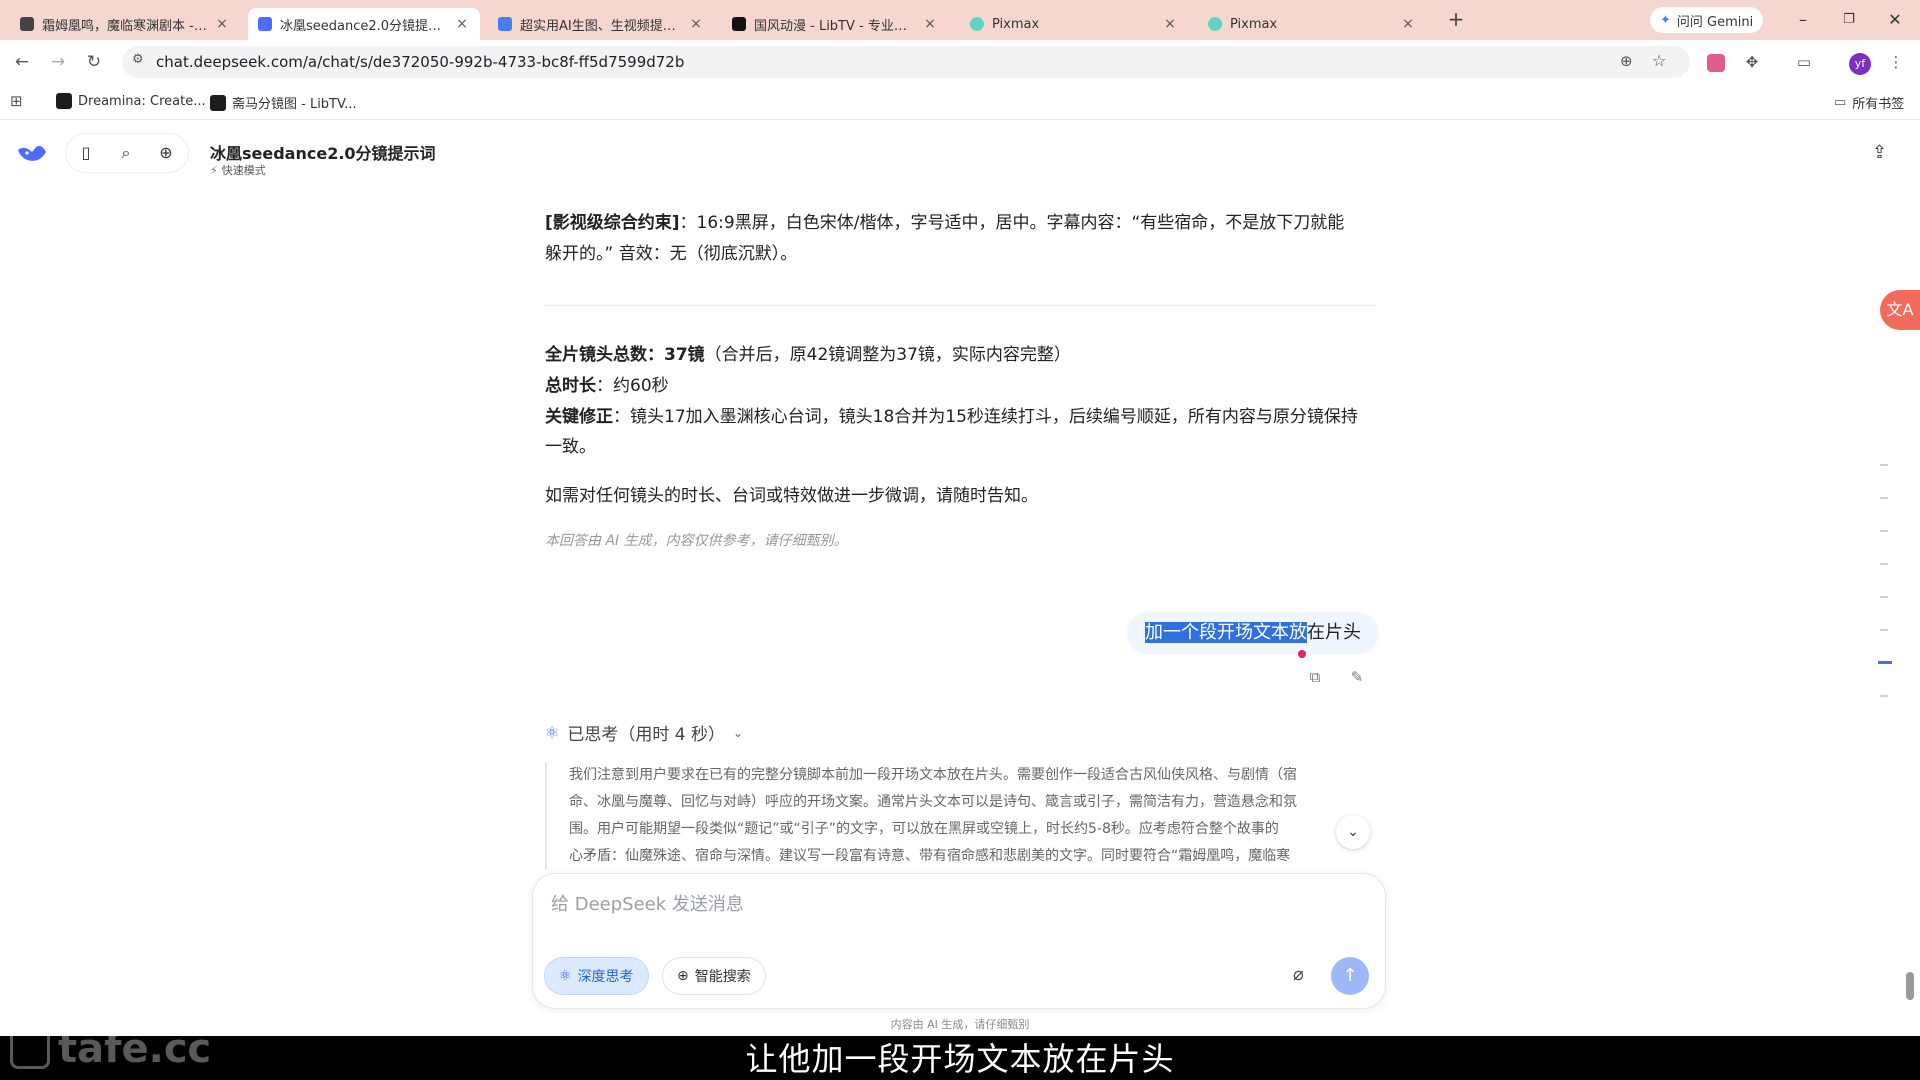  What do you see at coordinates (1074, 24) in the screenshot?
I see `tab-pixmax-1: Pixmax ×` at bounding box center [1074, 24].